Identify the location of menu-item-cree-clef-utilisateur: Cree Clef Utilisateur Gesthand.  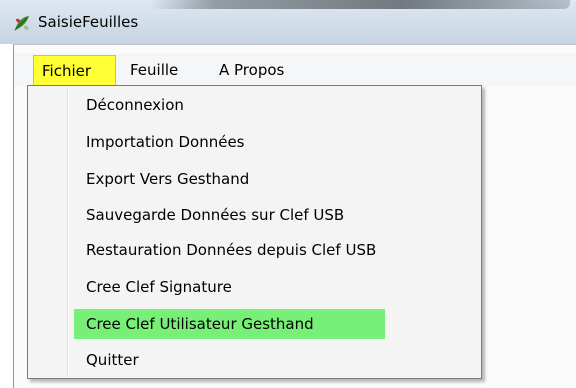
(229, 324).